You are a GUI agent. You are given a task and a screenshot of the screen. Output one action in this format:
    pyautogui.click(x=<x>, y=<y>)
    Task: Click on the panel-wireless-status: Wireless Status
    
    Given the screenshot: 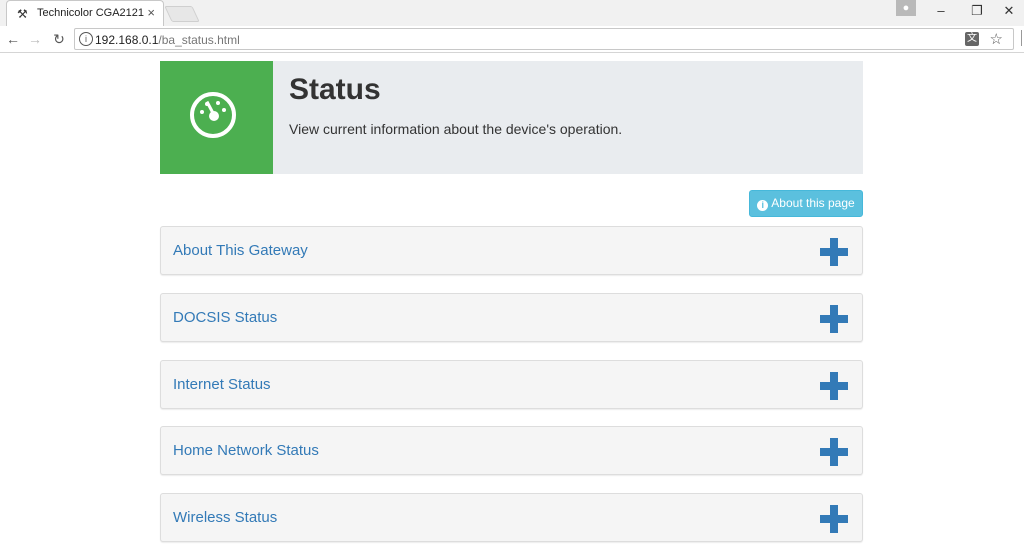 What is the action you would take?
    pyautogui.click(x=511, y=517)
    